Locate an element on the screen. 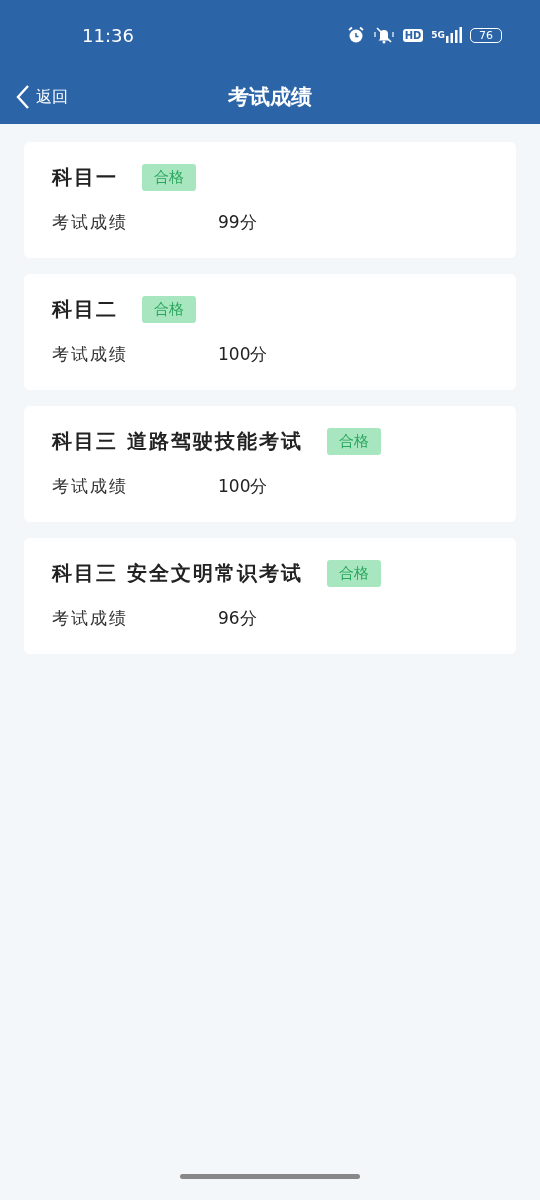 This screenshot has width=540, height=1200. signal-icon is located at coordinates (454, 35).